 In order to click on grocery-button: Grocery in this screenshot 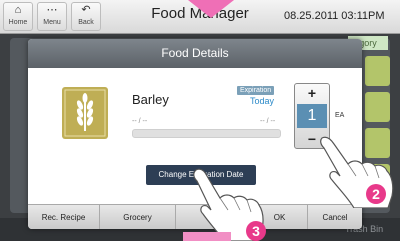, I will do `click(138, 217)`.